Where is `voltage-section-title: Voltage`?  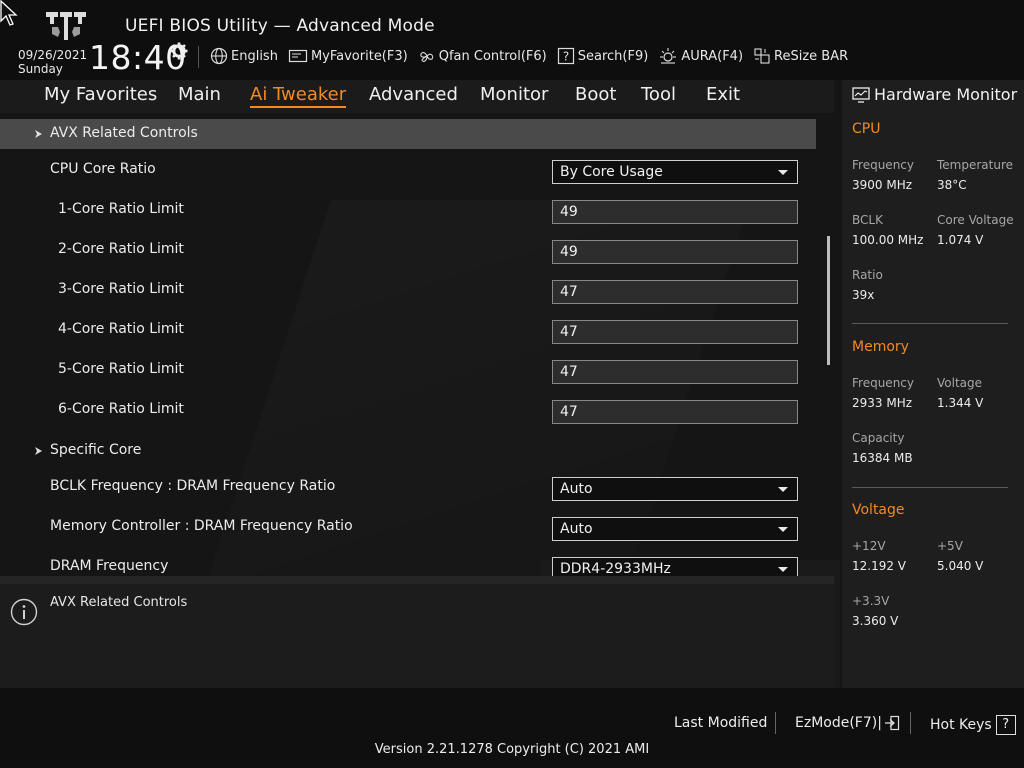
voltage-section-title: Voltage is located at coordinates (878, 510).